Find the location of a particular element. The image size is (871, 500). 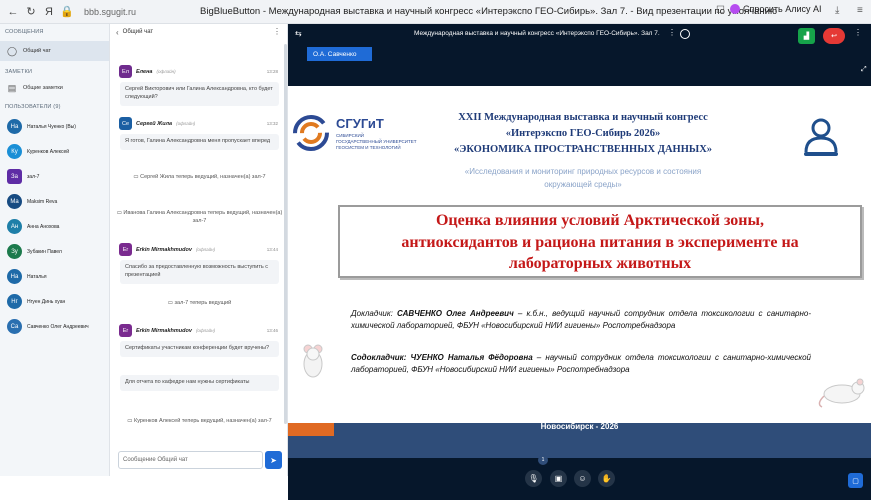

address-bar: bbb.sgugit.ru is located at coordinates (110, 12).